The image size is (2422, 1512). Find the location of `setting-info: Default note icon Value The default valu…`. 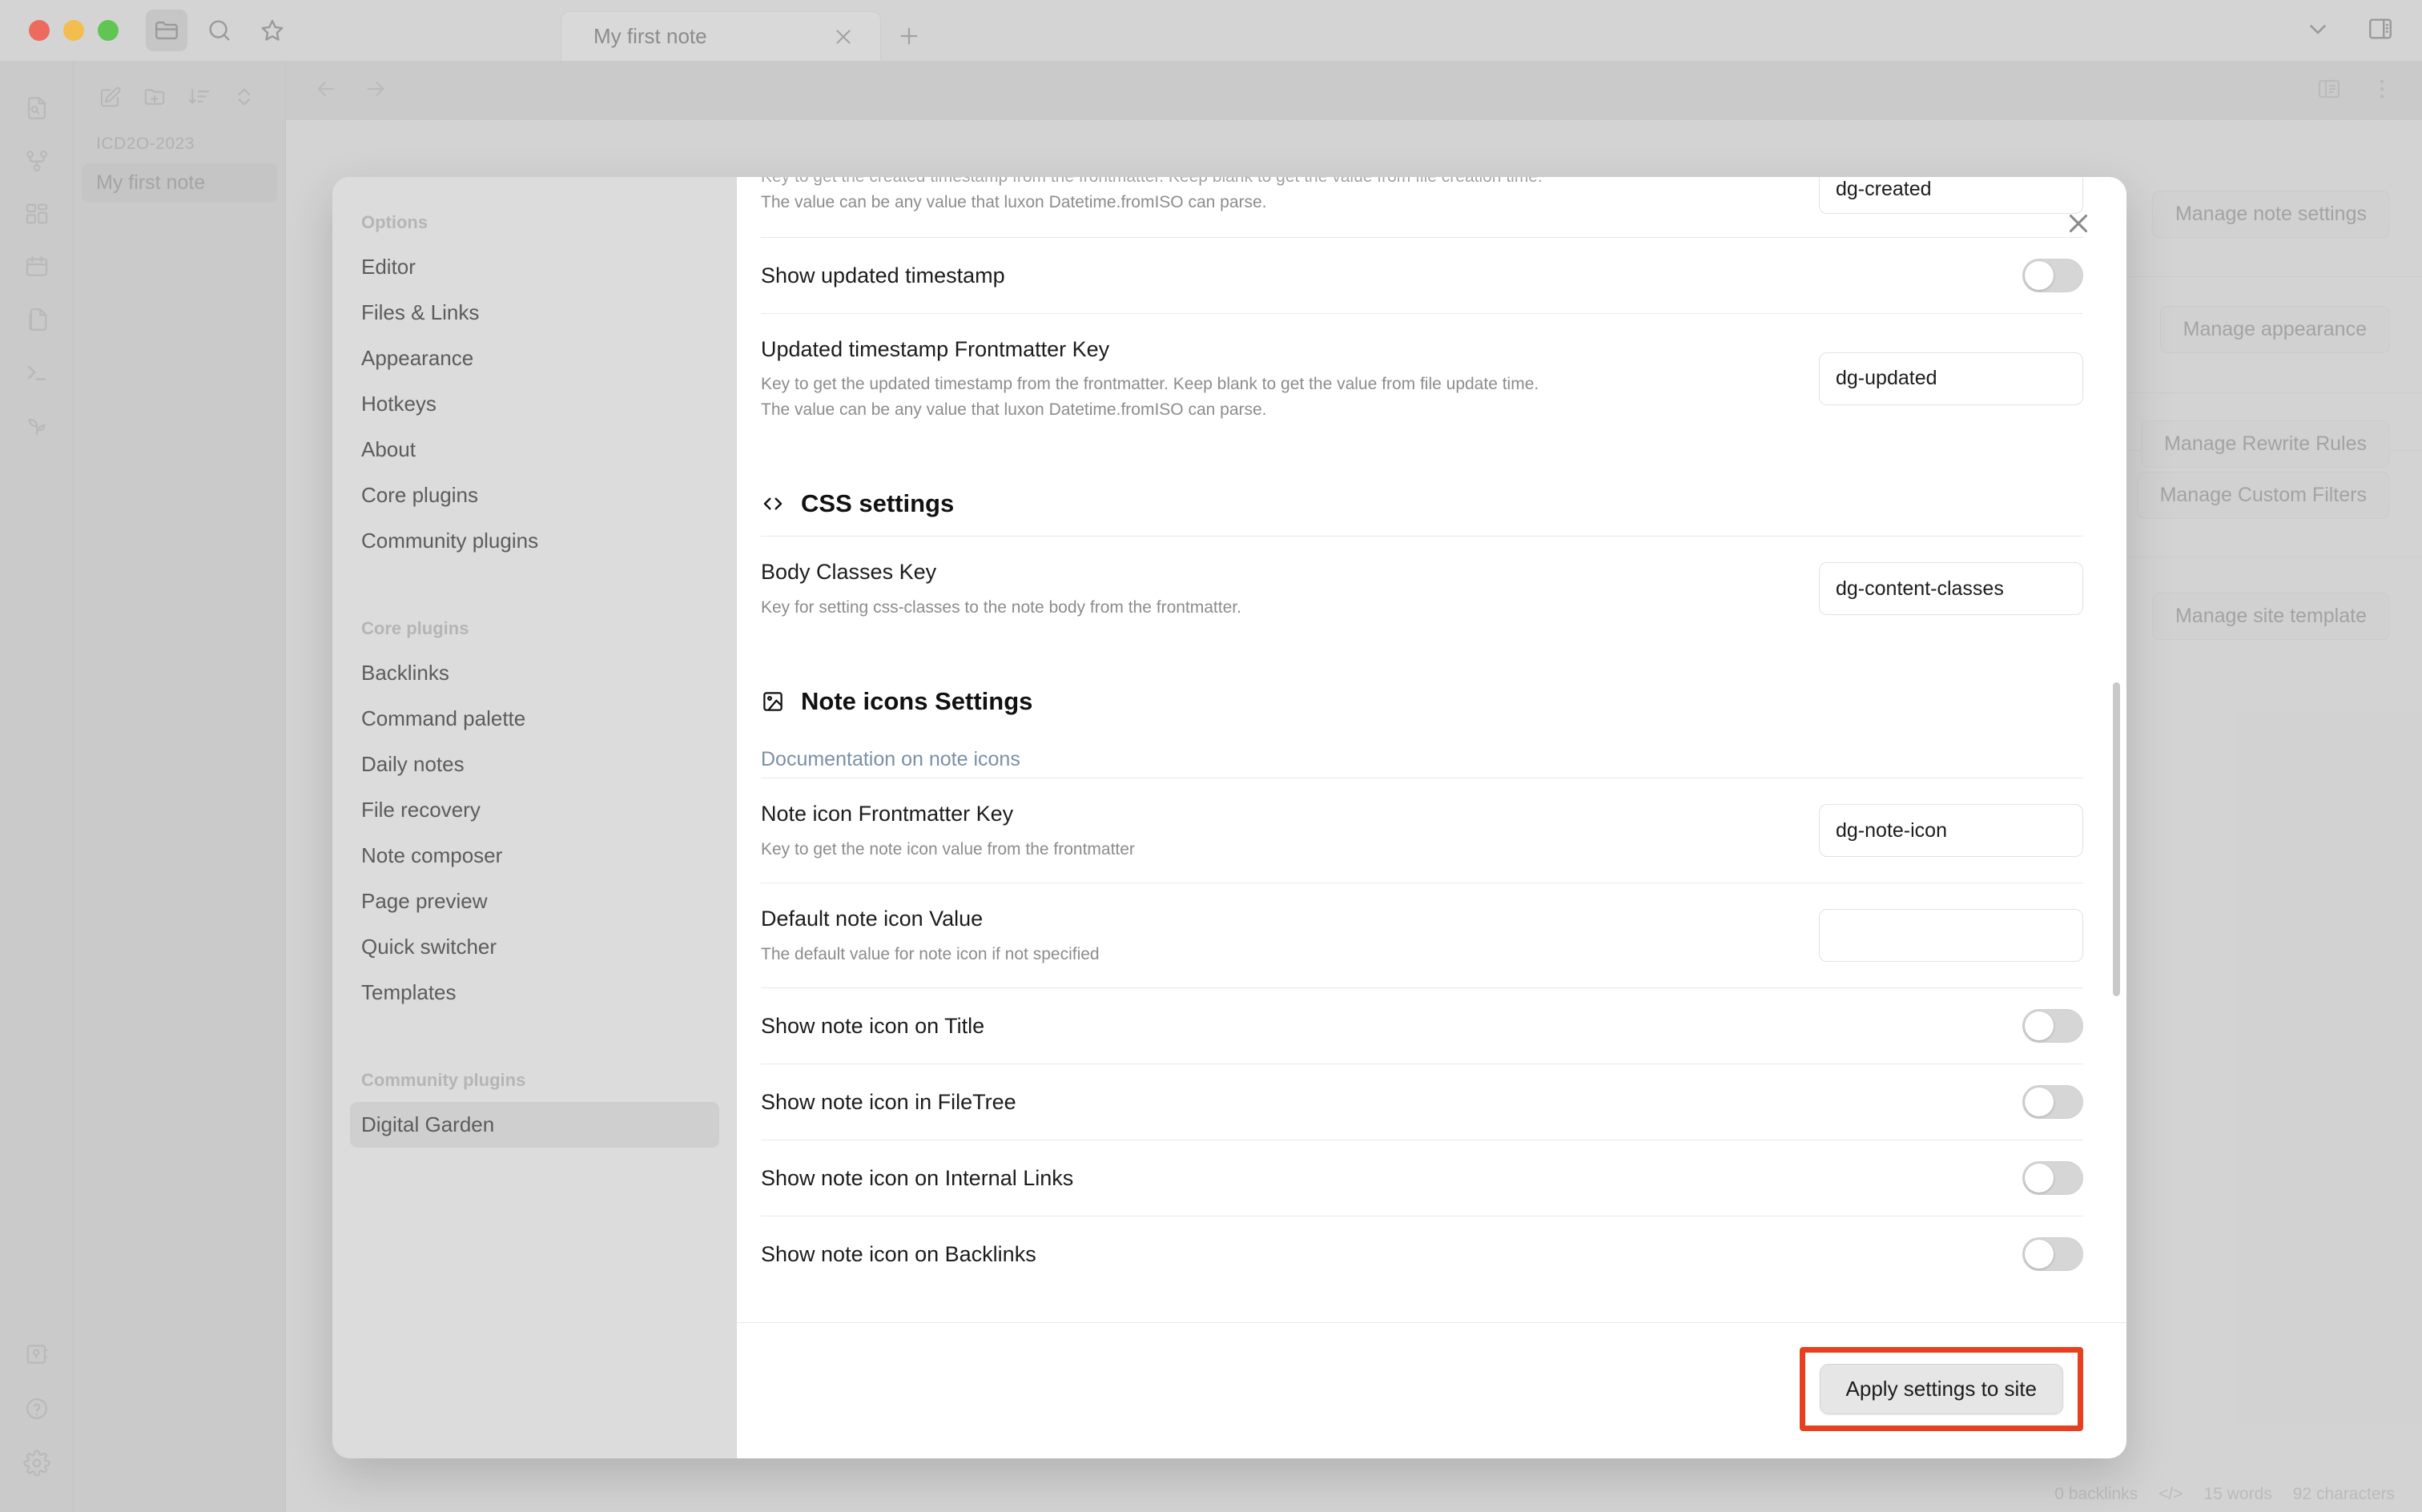

setting-info: Default note icon Value The default valu… is located at coordinates (930, 935).